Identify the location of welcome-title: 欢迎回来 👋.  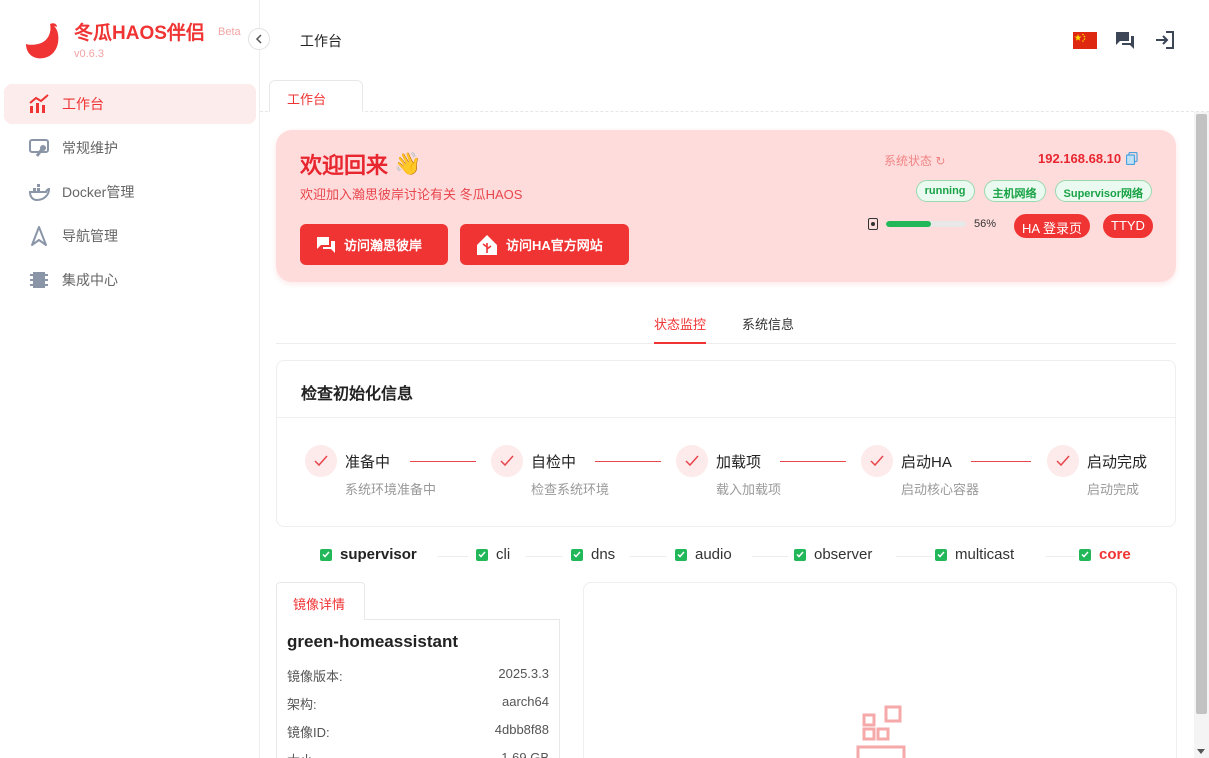
(360, 164).